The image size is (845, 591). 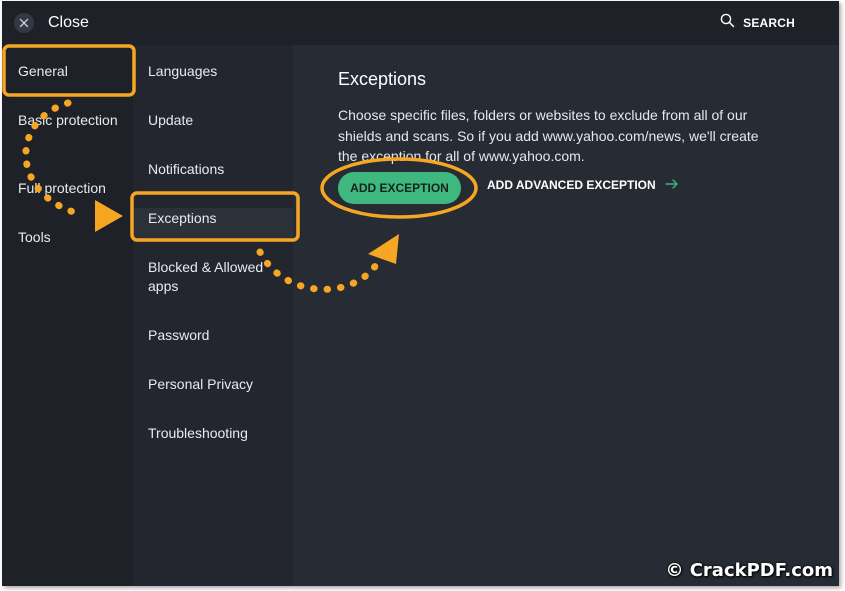 I want to click on subnav-item-label: Languages, so click(x=183, y=71).